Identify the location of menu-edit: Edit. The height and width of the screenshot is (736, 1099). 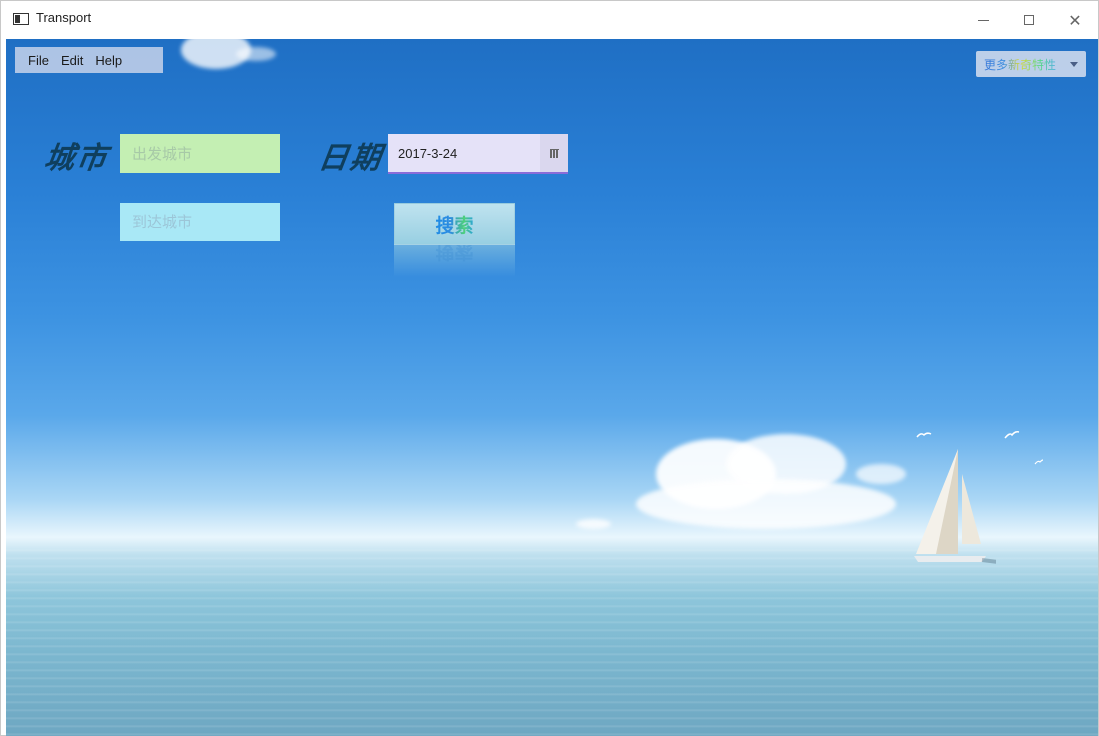
(74, 60).